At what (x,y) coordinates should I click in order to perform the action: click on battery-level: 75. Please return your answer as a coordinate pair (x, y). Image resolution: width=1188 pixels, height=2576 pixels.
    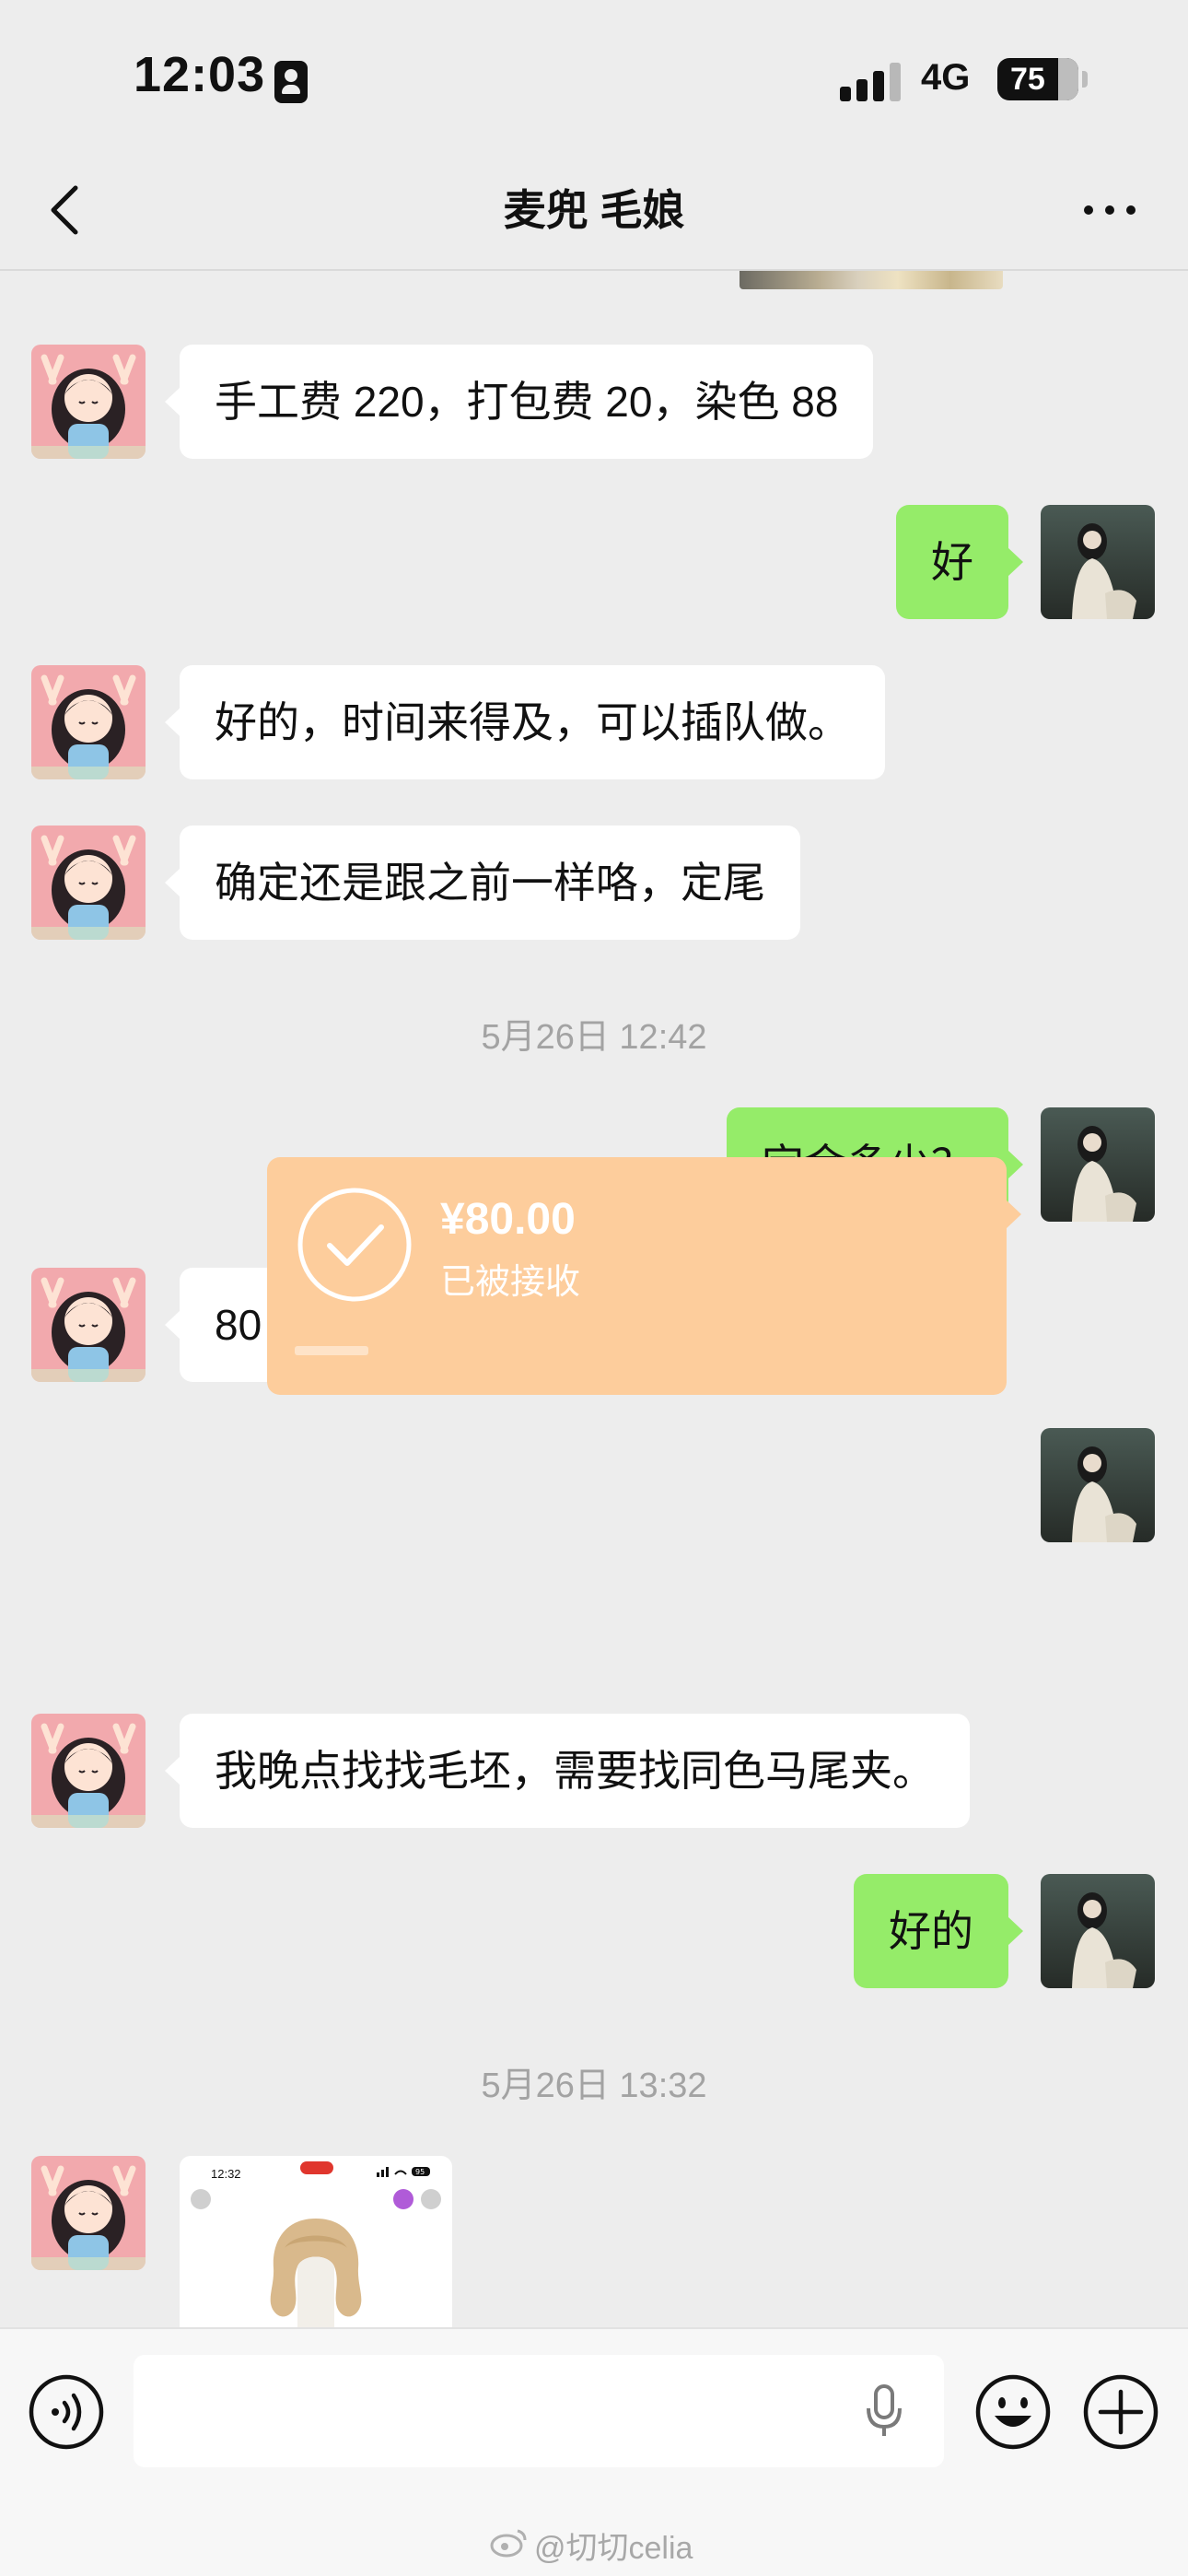
    Looking at the image, I should click on (1027, 79).